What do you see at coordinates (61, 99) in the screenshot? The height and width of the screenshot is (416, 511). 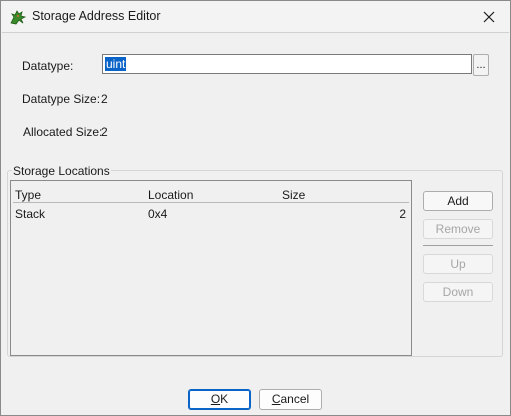 I see `datatype-size-label: Datatype Size:` at bounding box center [61, 99].